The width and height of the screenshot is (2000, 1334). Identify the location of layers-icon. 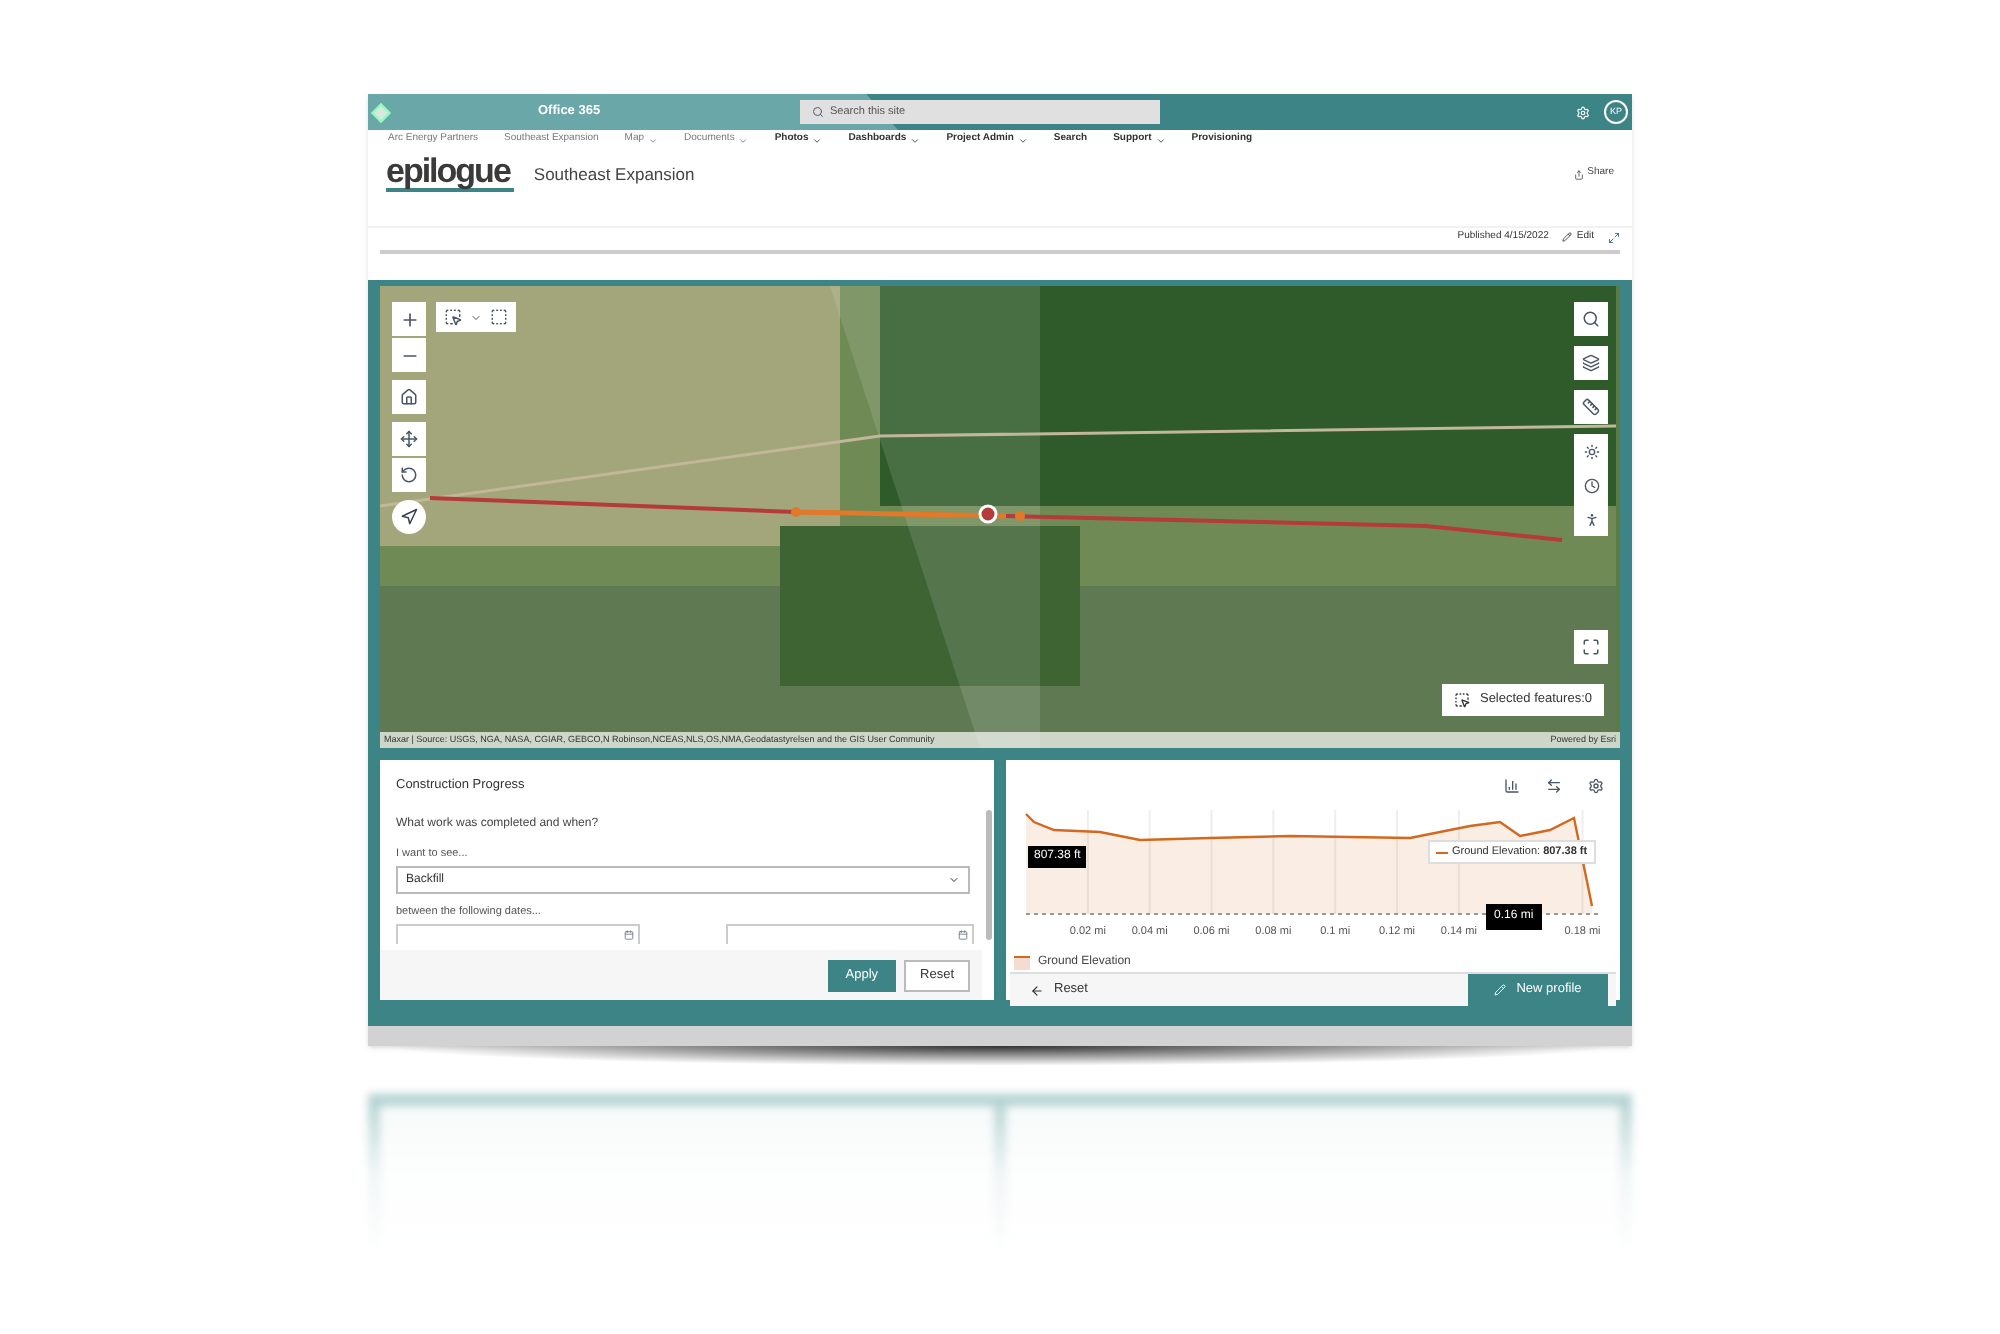
(1591, 363).